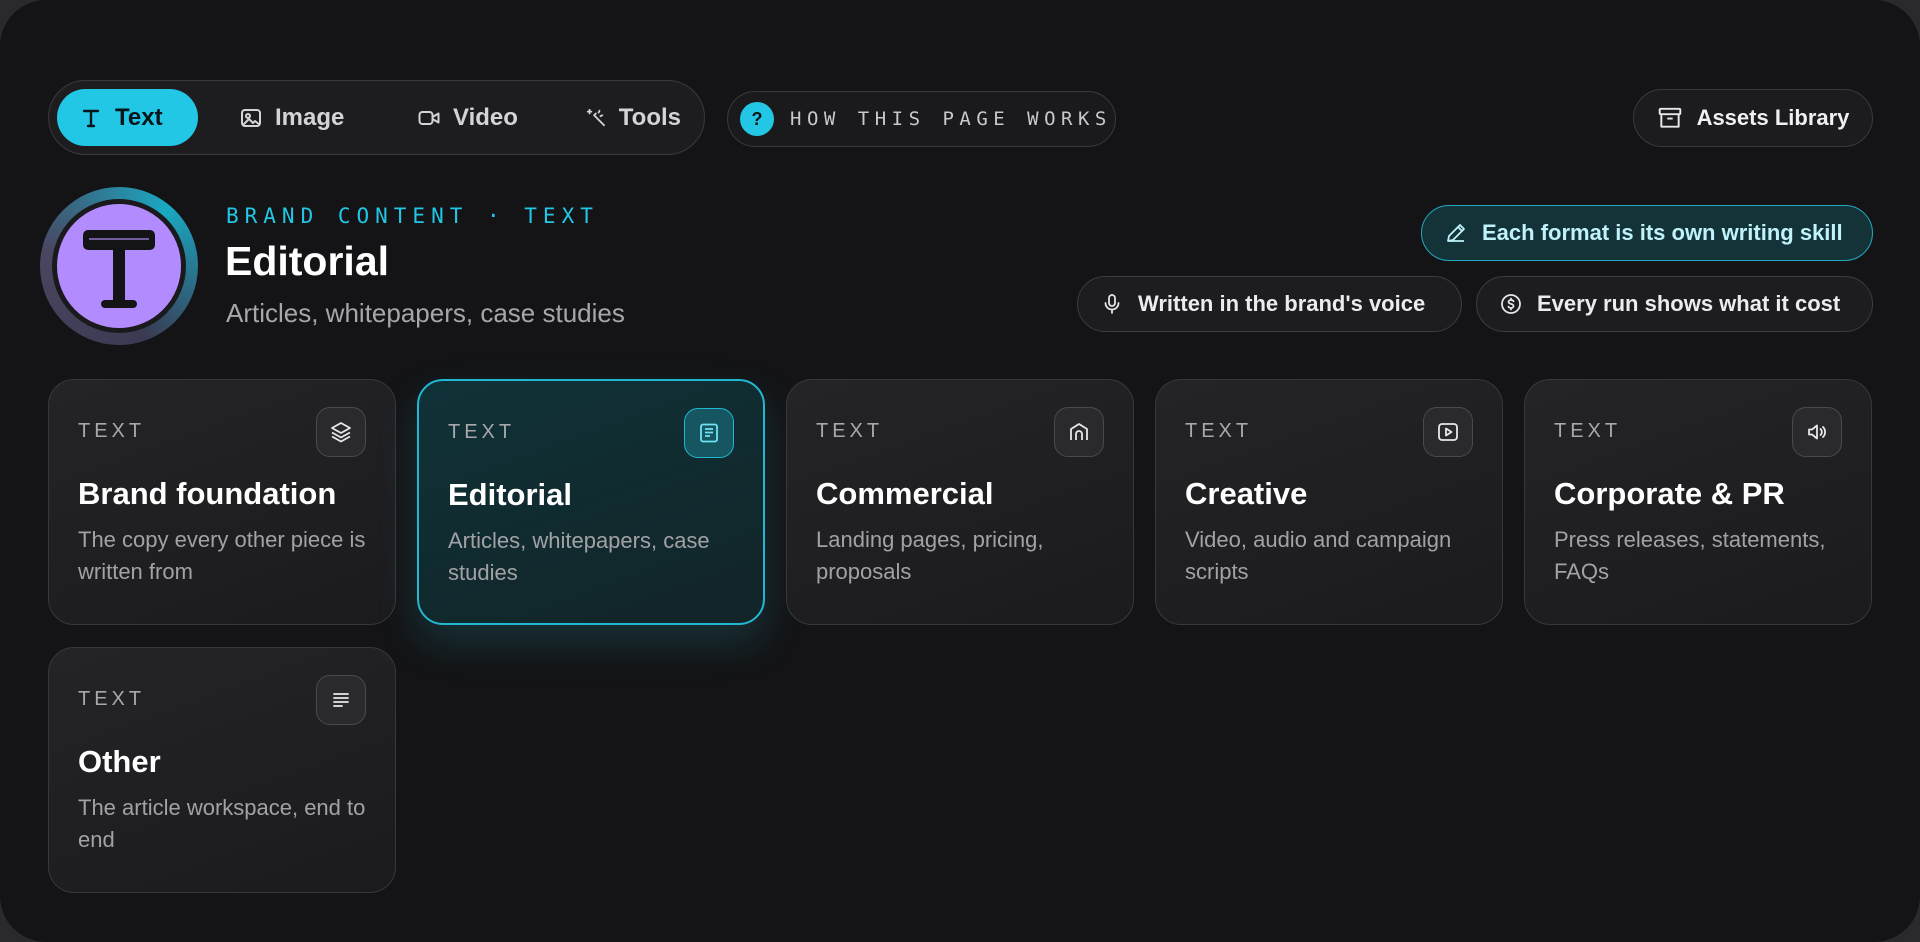  I want to click on tab-tools: Tools, so click(633, 117).